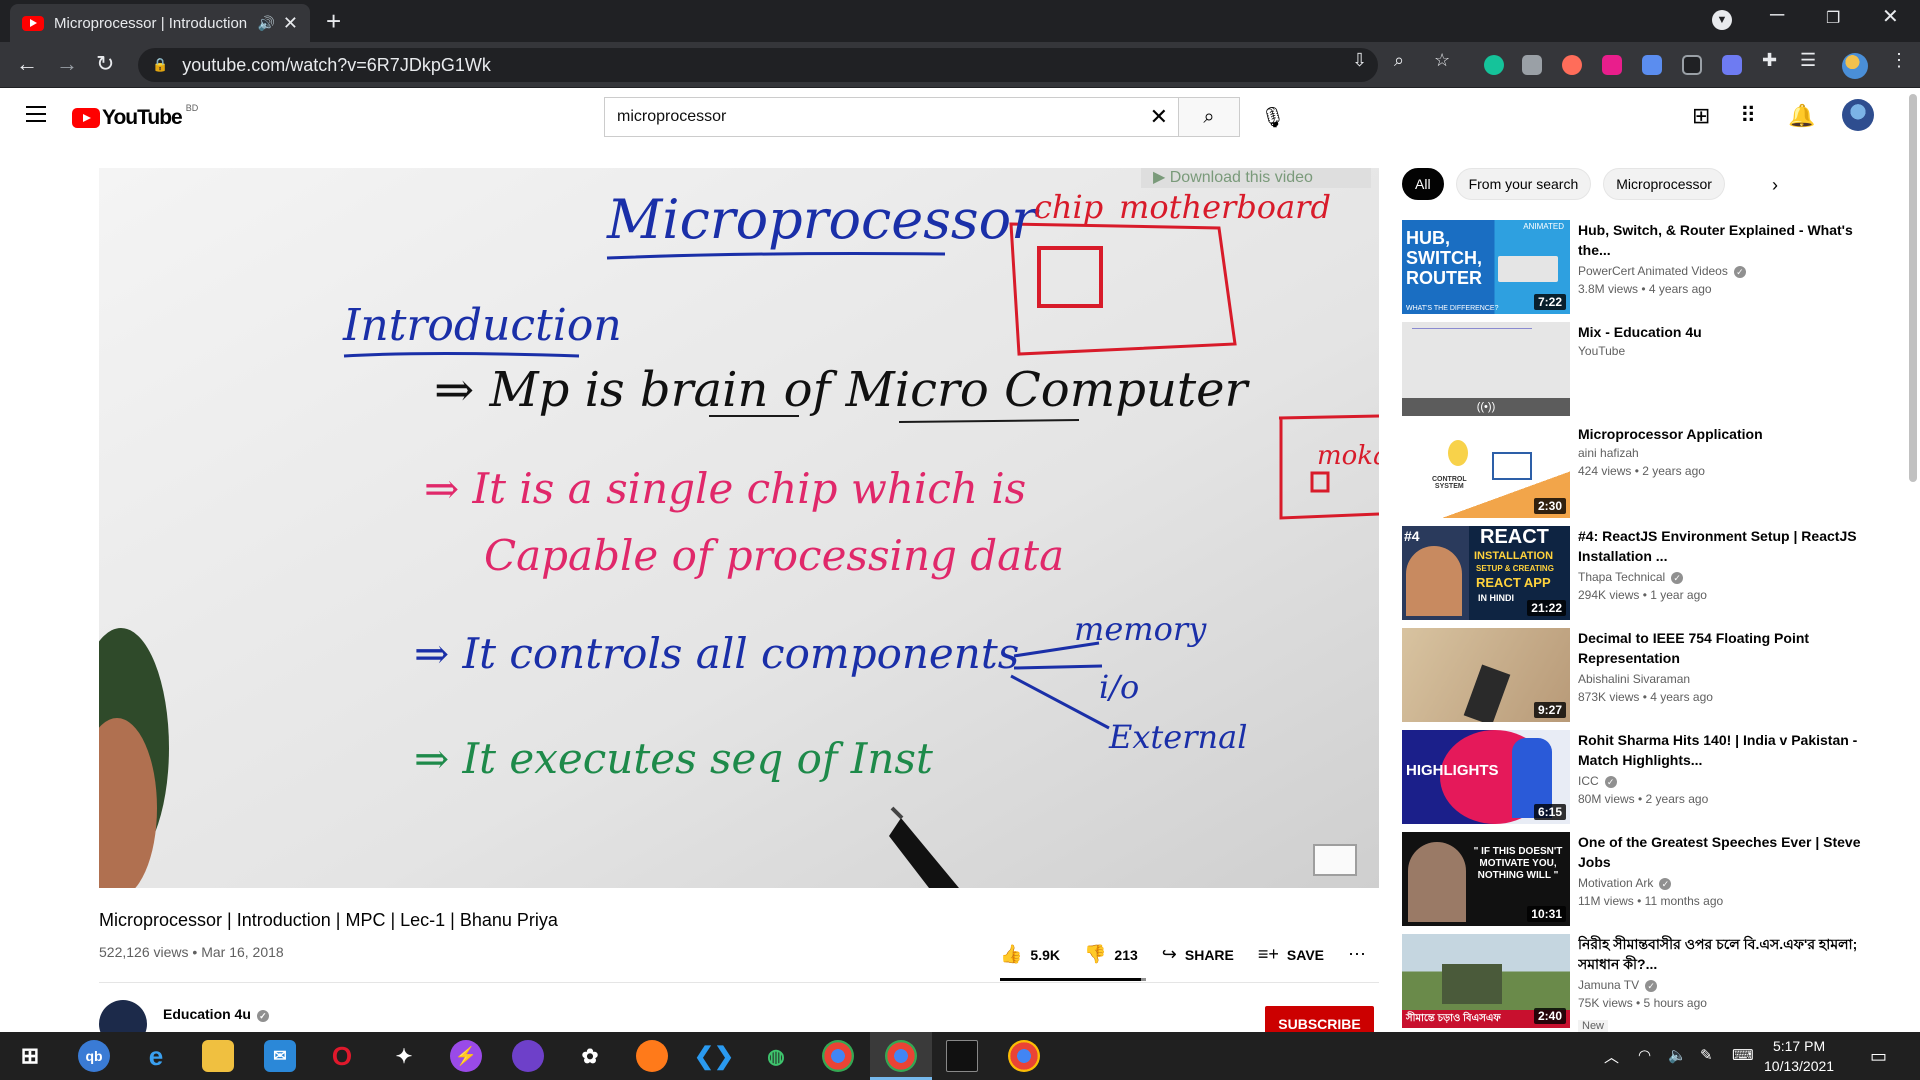  I want to click on account-avatar, so click(1858, 115).